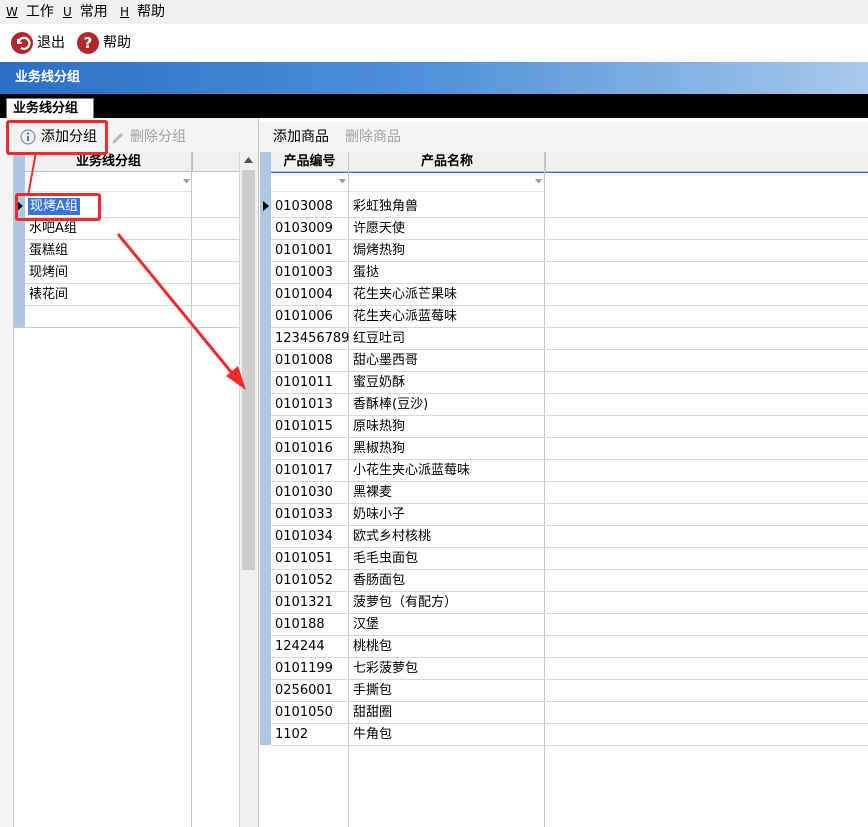 The height and width of the screenshot is (827, 868). I want to click on annotation-arrow-line, so click(177, 306).